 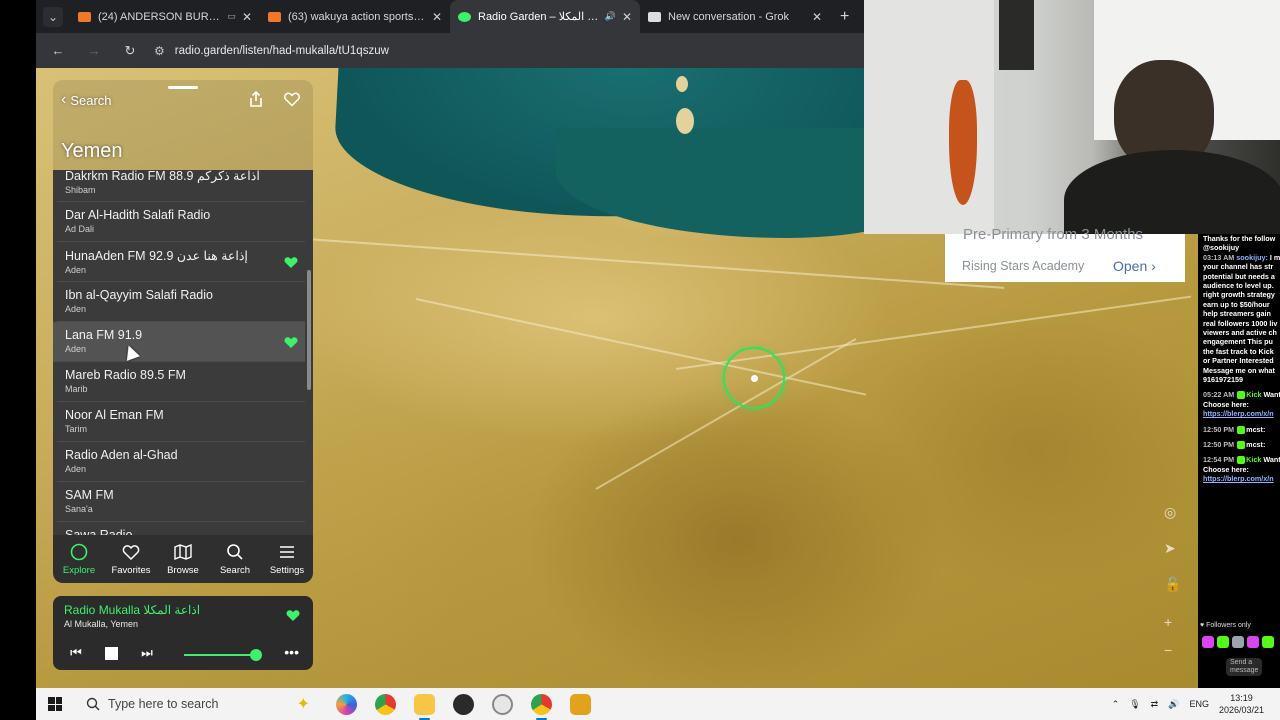 What do you see at coordinates (1134, 266) in the screenshot?
I see `ad-open-button: Open ›` at bounding box center [1134, 266].